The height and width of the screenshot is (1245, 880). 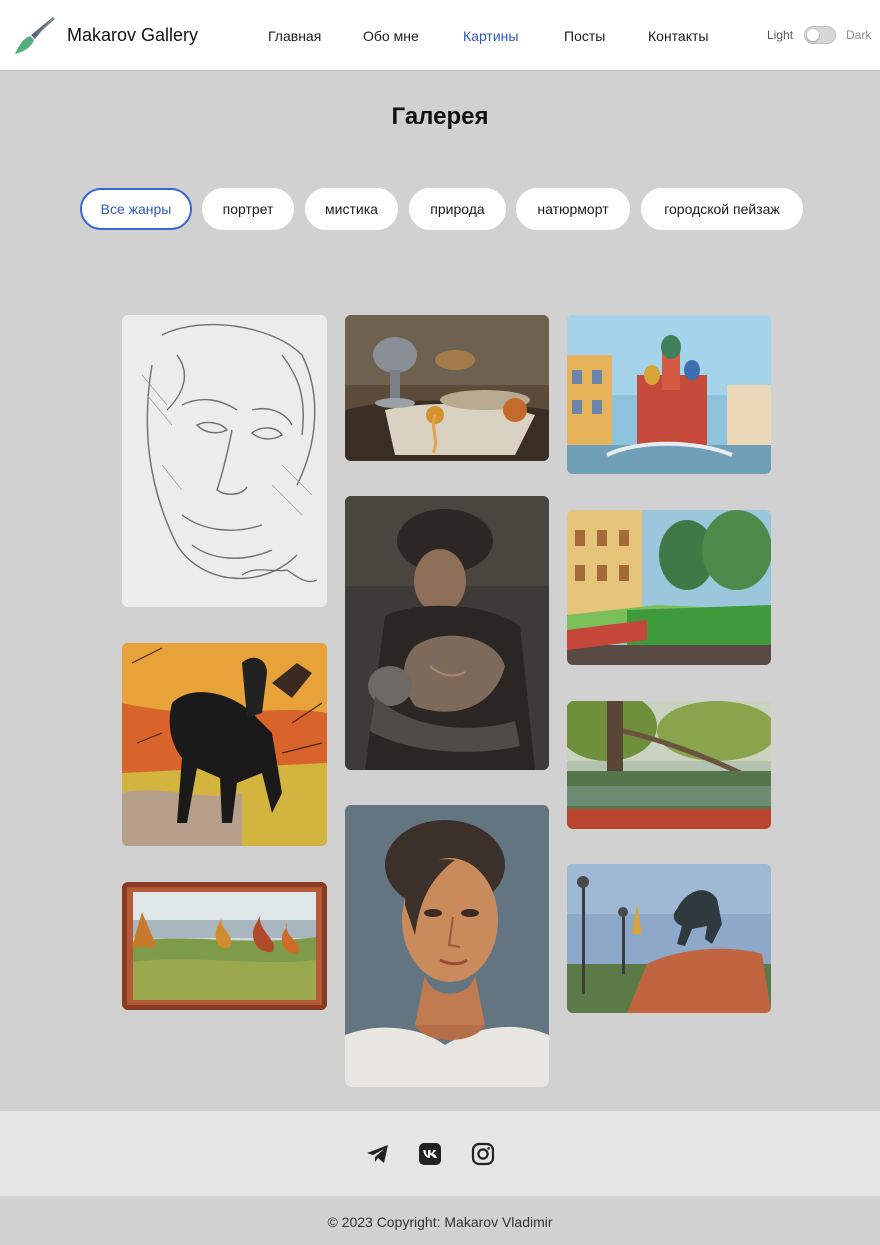 I want to click on page-title: Галерея, so click(x=440, y=116).